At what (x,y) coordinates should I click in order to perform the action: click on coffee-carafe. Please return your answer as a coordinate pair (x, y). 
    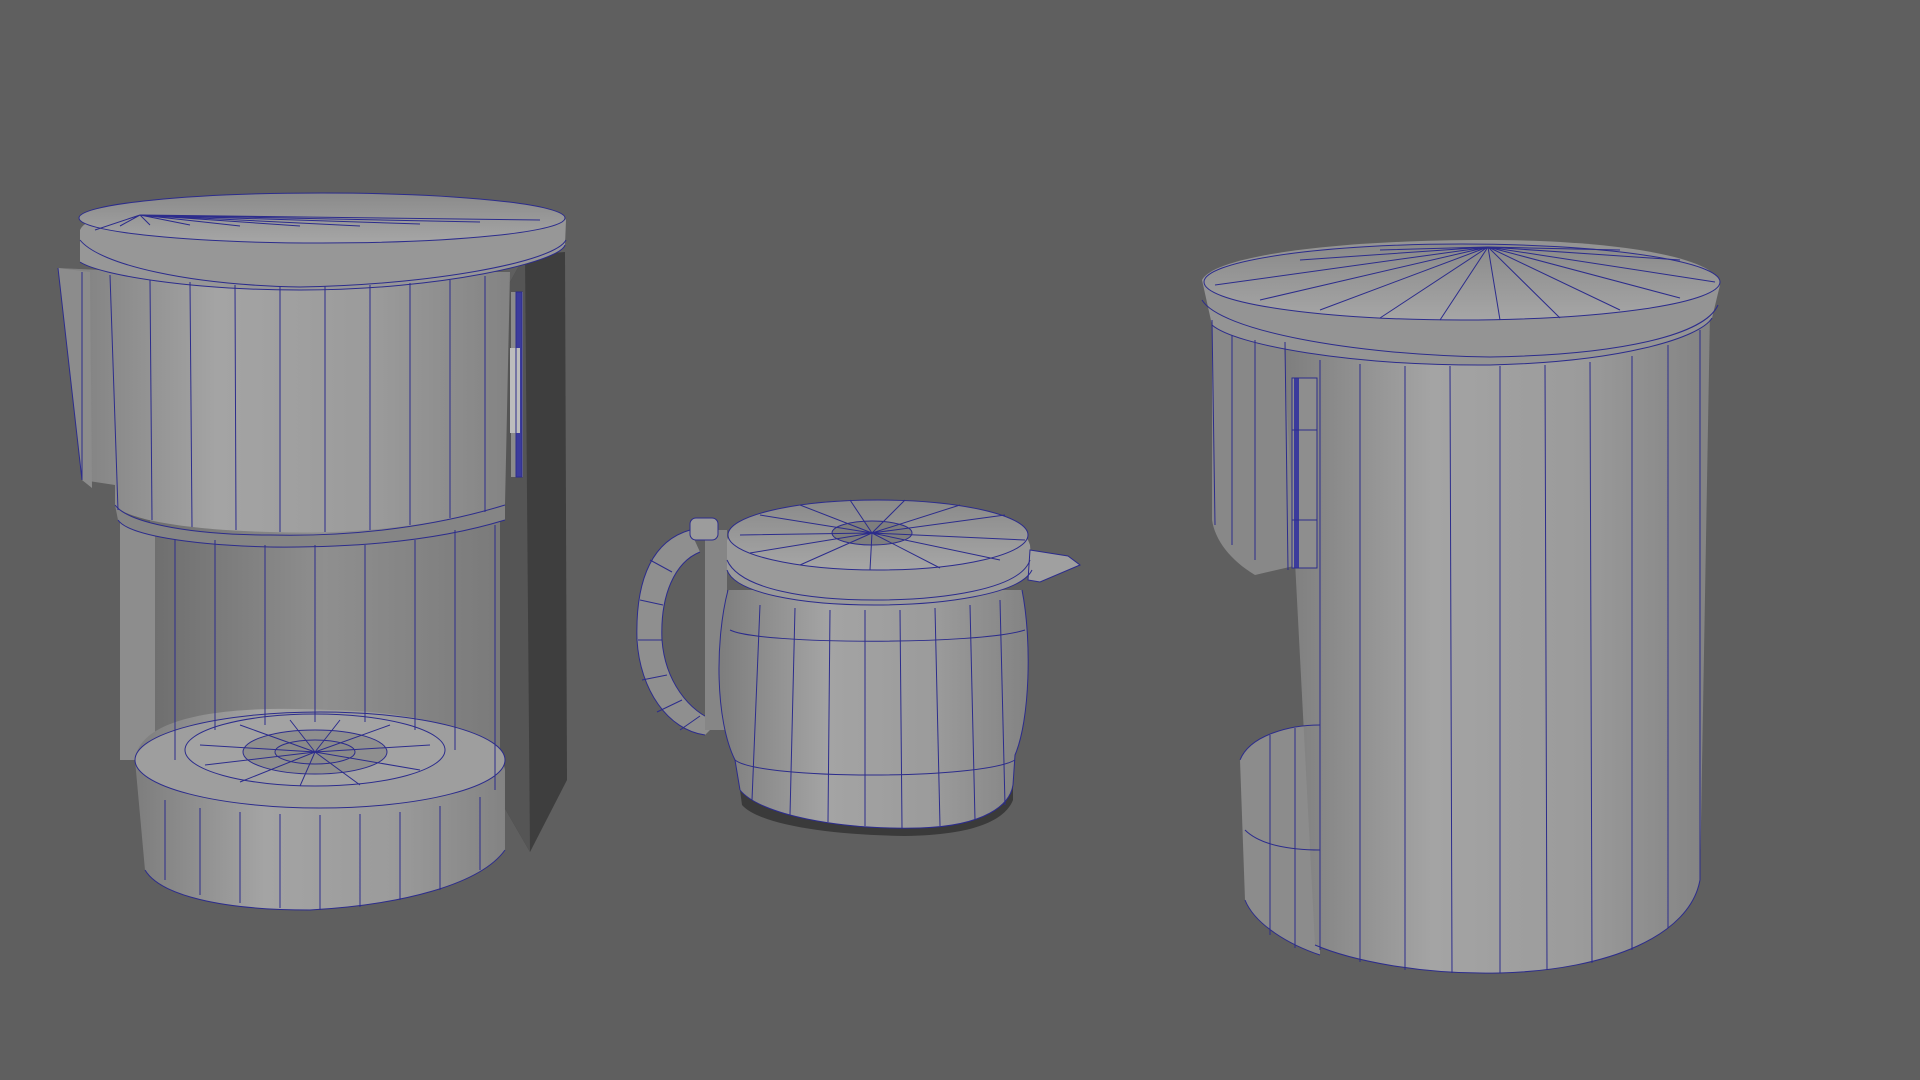
    Looking at the image, I should click on (858, 667).